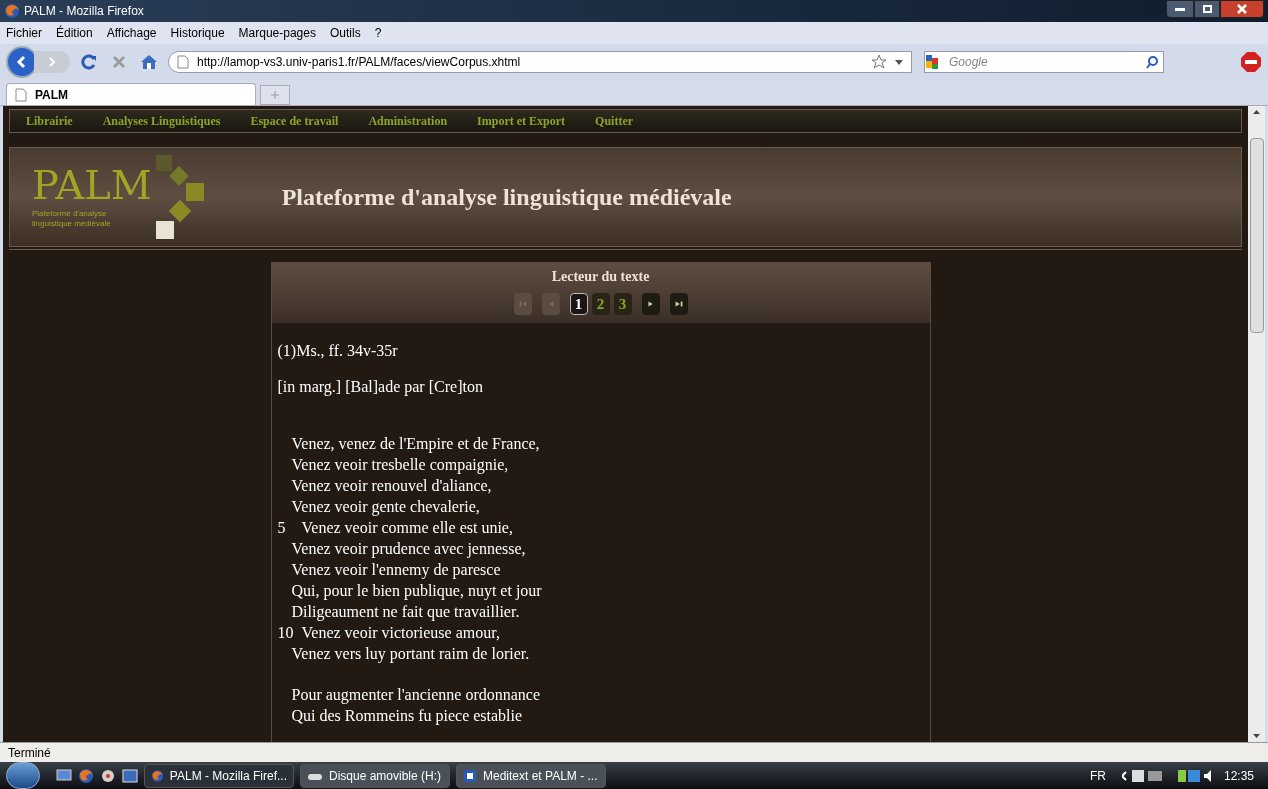  I want to click on menu-item: ?, so click(378, 33).